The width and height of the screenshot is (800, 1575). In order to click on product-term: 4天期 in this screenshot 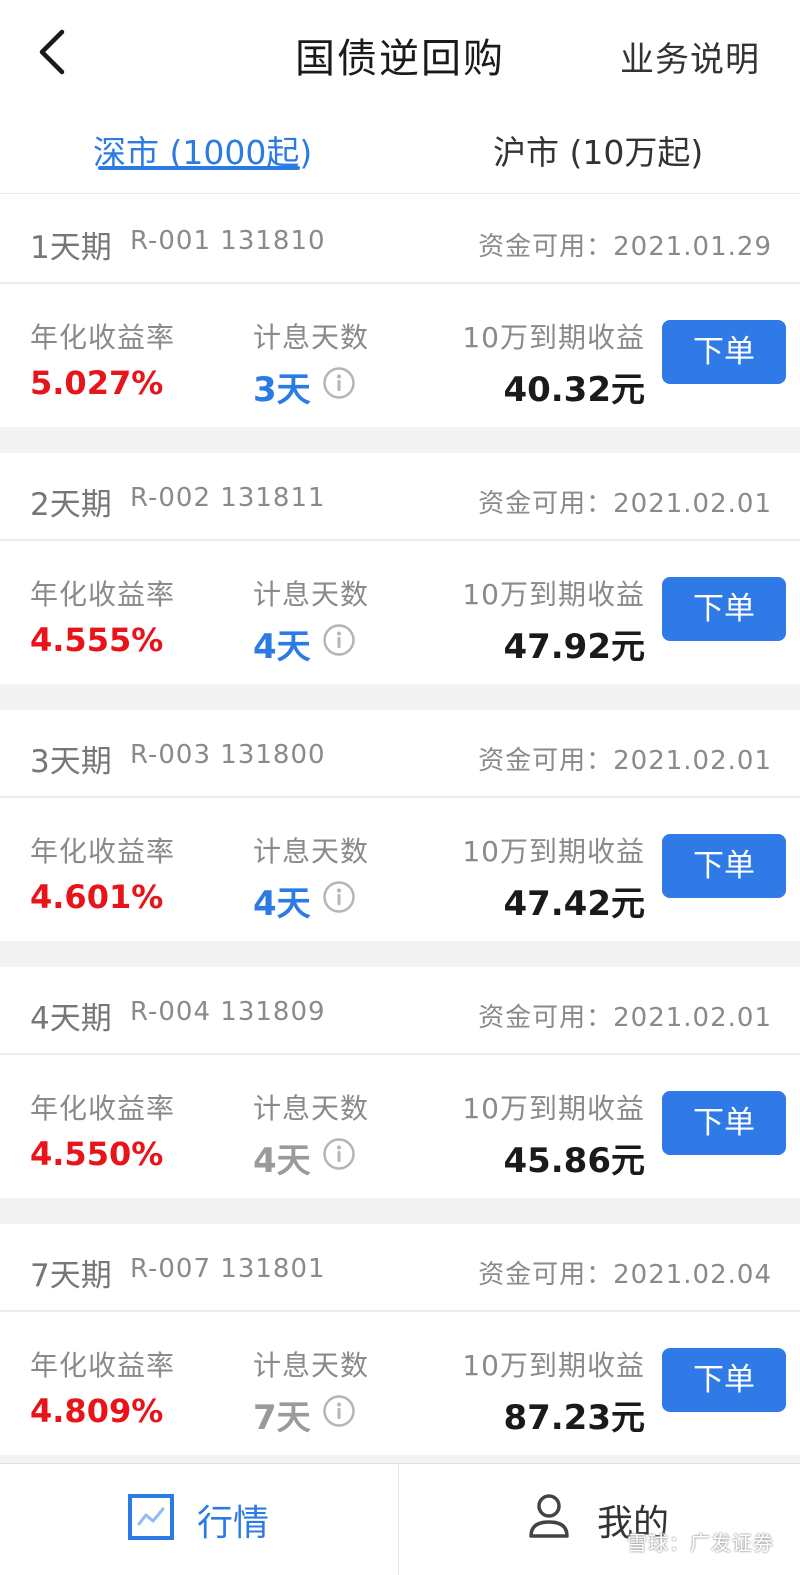, I will do `click(71, 1019)`.